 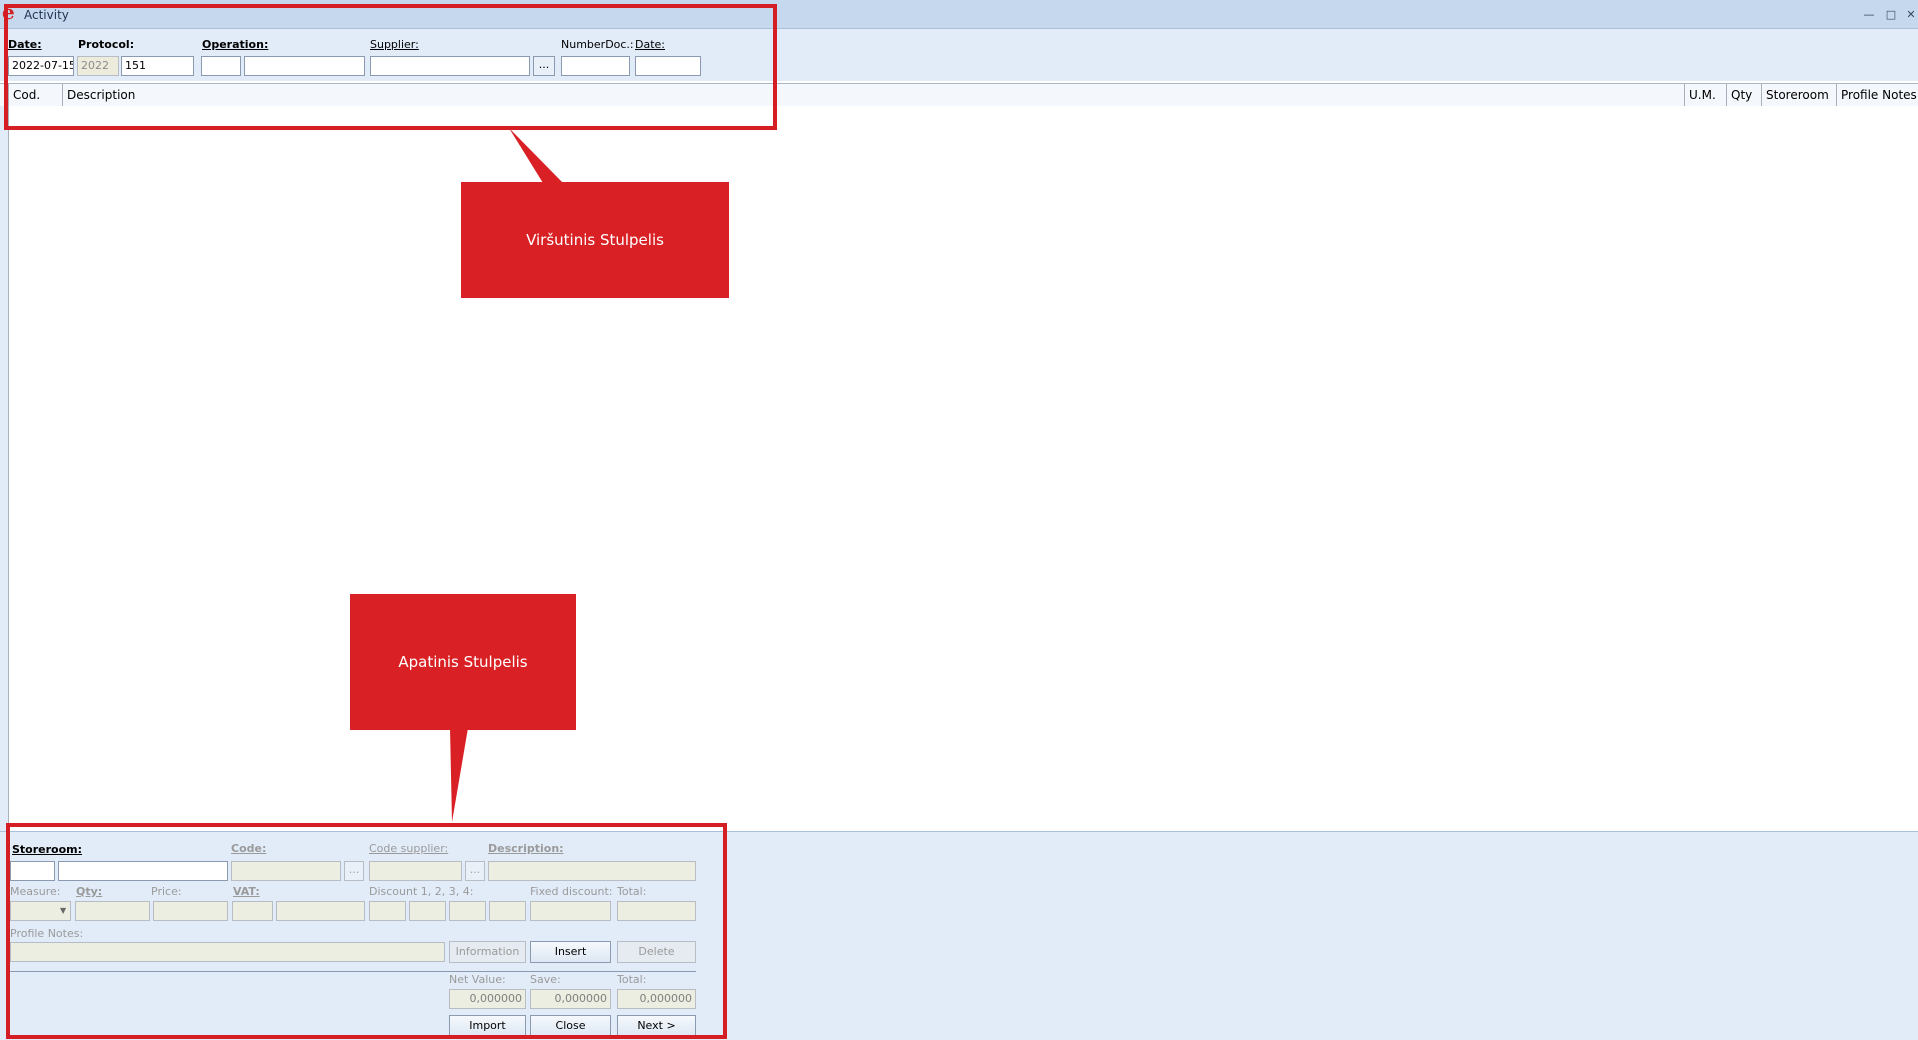 What do you see at coordinates (366, 931) in the screenshot?
I see `bottom-section-highlight` at bounding box center [366, 931].